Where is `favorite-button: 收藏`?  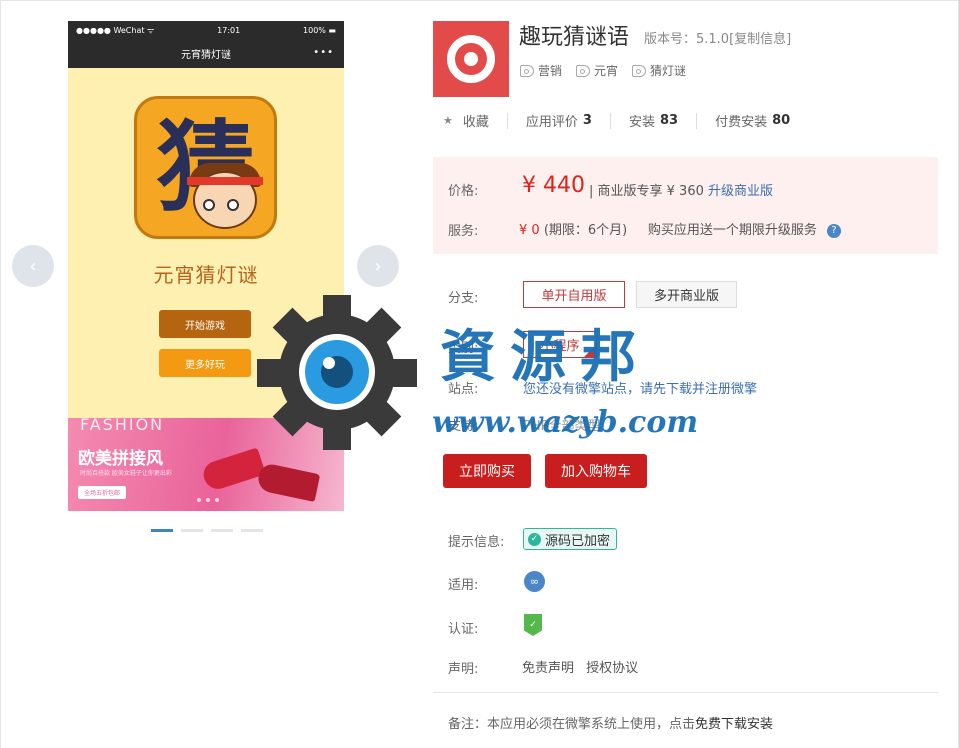 favorite-button: 收藏 is located at coordinates (476, 120).